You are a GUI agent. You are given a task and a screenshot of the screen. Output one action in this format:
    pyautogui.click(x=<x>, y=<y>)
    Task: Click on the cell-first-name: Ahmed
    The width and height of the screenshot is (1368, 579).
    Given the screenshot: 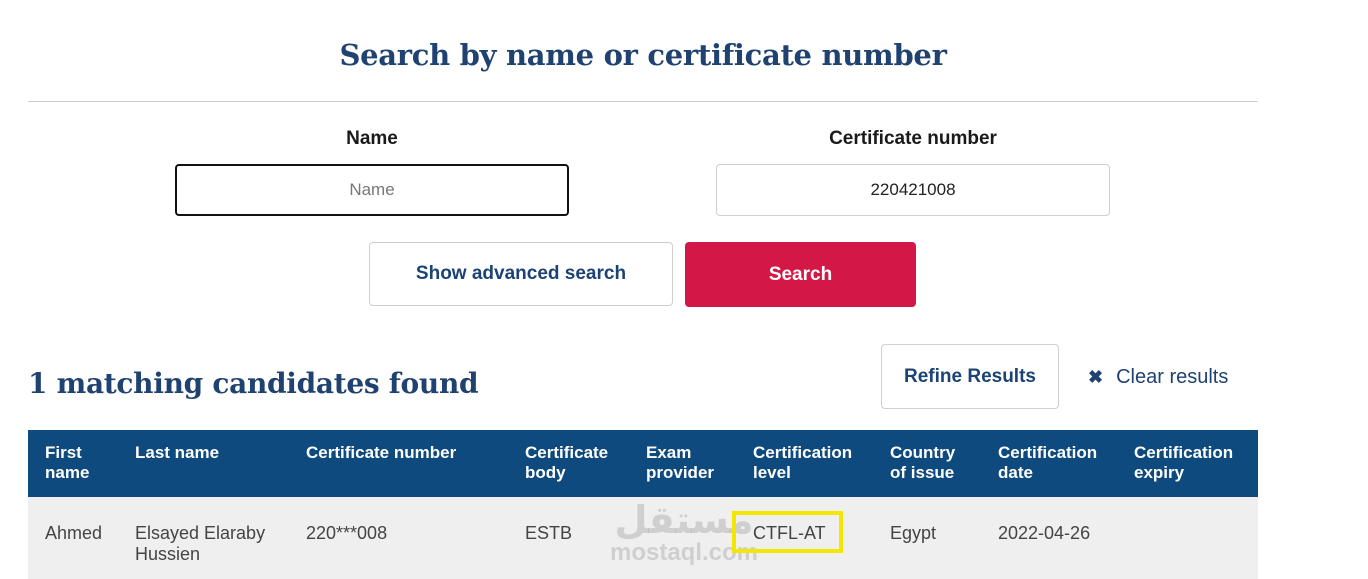 What is the action you would take?
    pyautogui.click(x=74, y=533)
    